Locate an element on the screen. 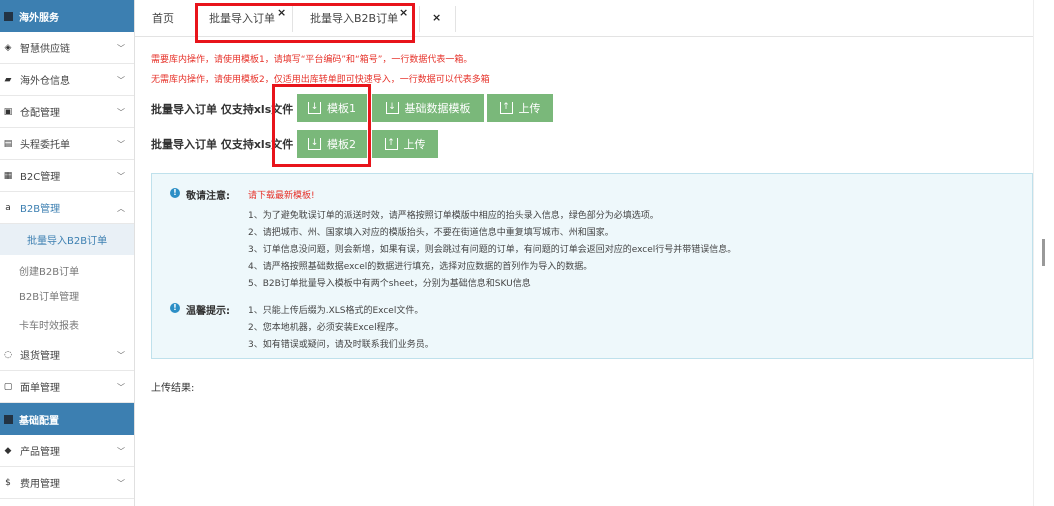 The height and width of the screenshot is (506, 1054). download-basic-data-template-button: ↓ 基础数据模板 is located at coordinates (428, 108).